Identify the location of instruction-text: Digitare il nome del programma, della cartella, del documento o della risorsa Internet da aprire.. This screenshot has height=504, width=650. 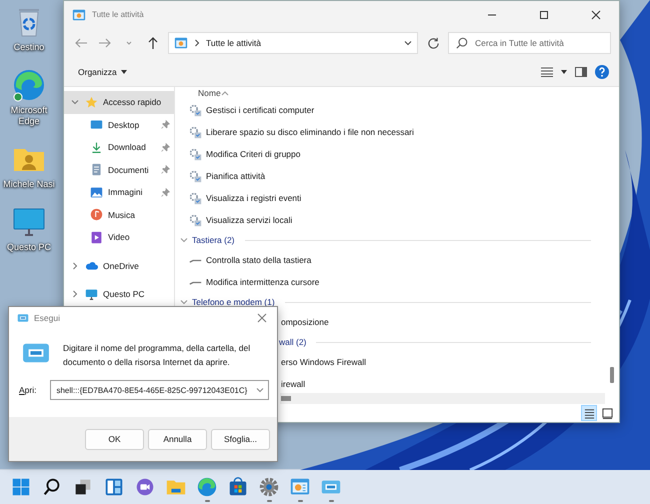
(157, 355).